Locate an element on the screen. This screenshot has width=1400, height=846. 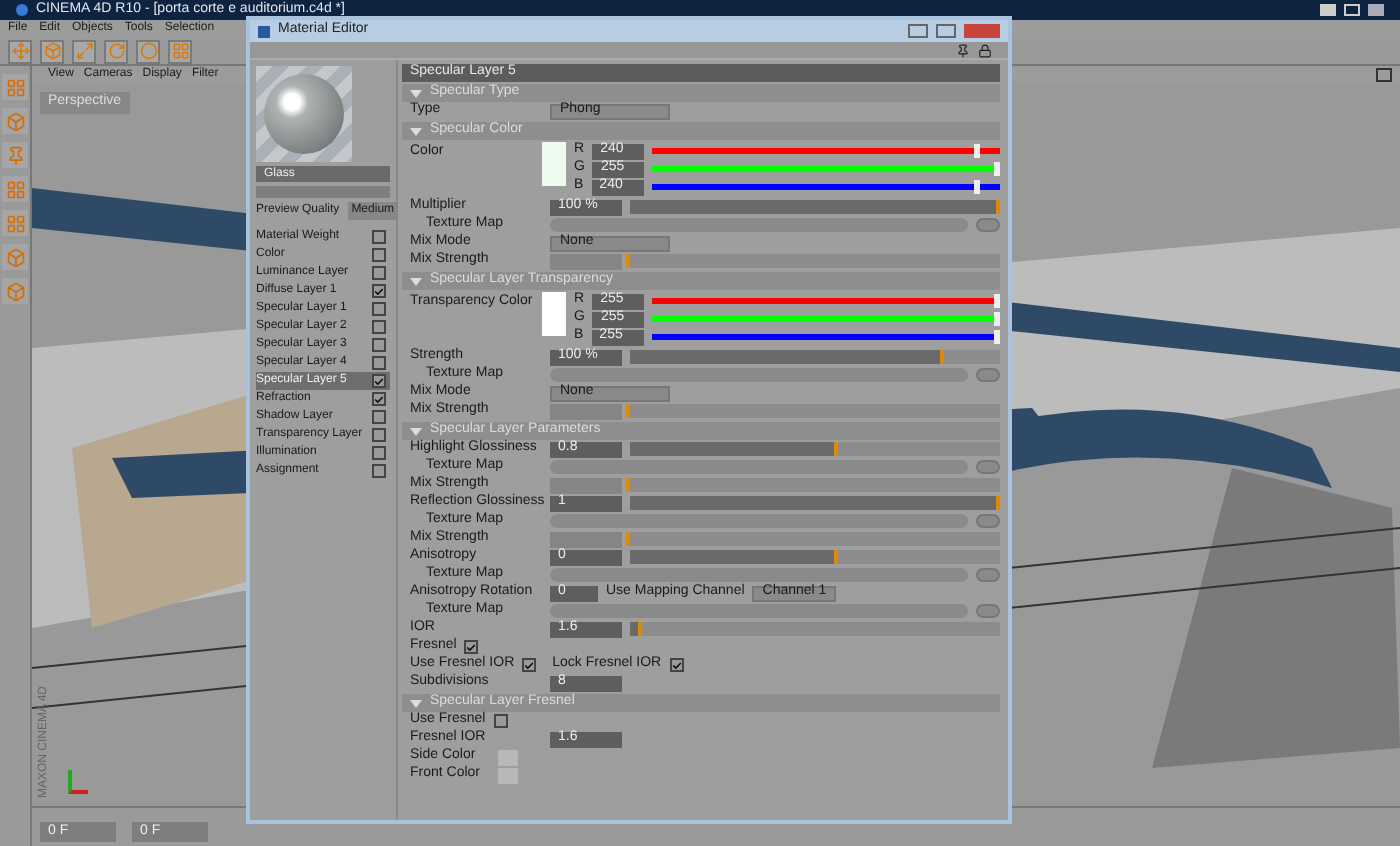
pin-icon is located at coordinates (963, 50).